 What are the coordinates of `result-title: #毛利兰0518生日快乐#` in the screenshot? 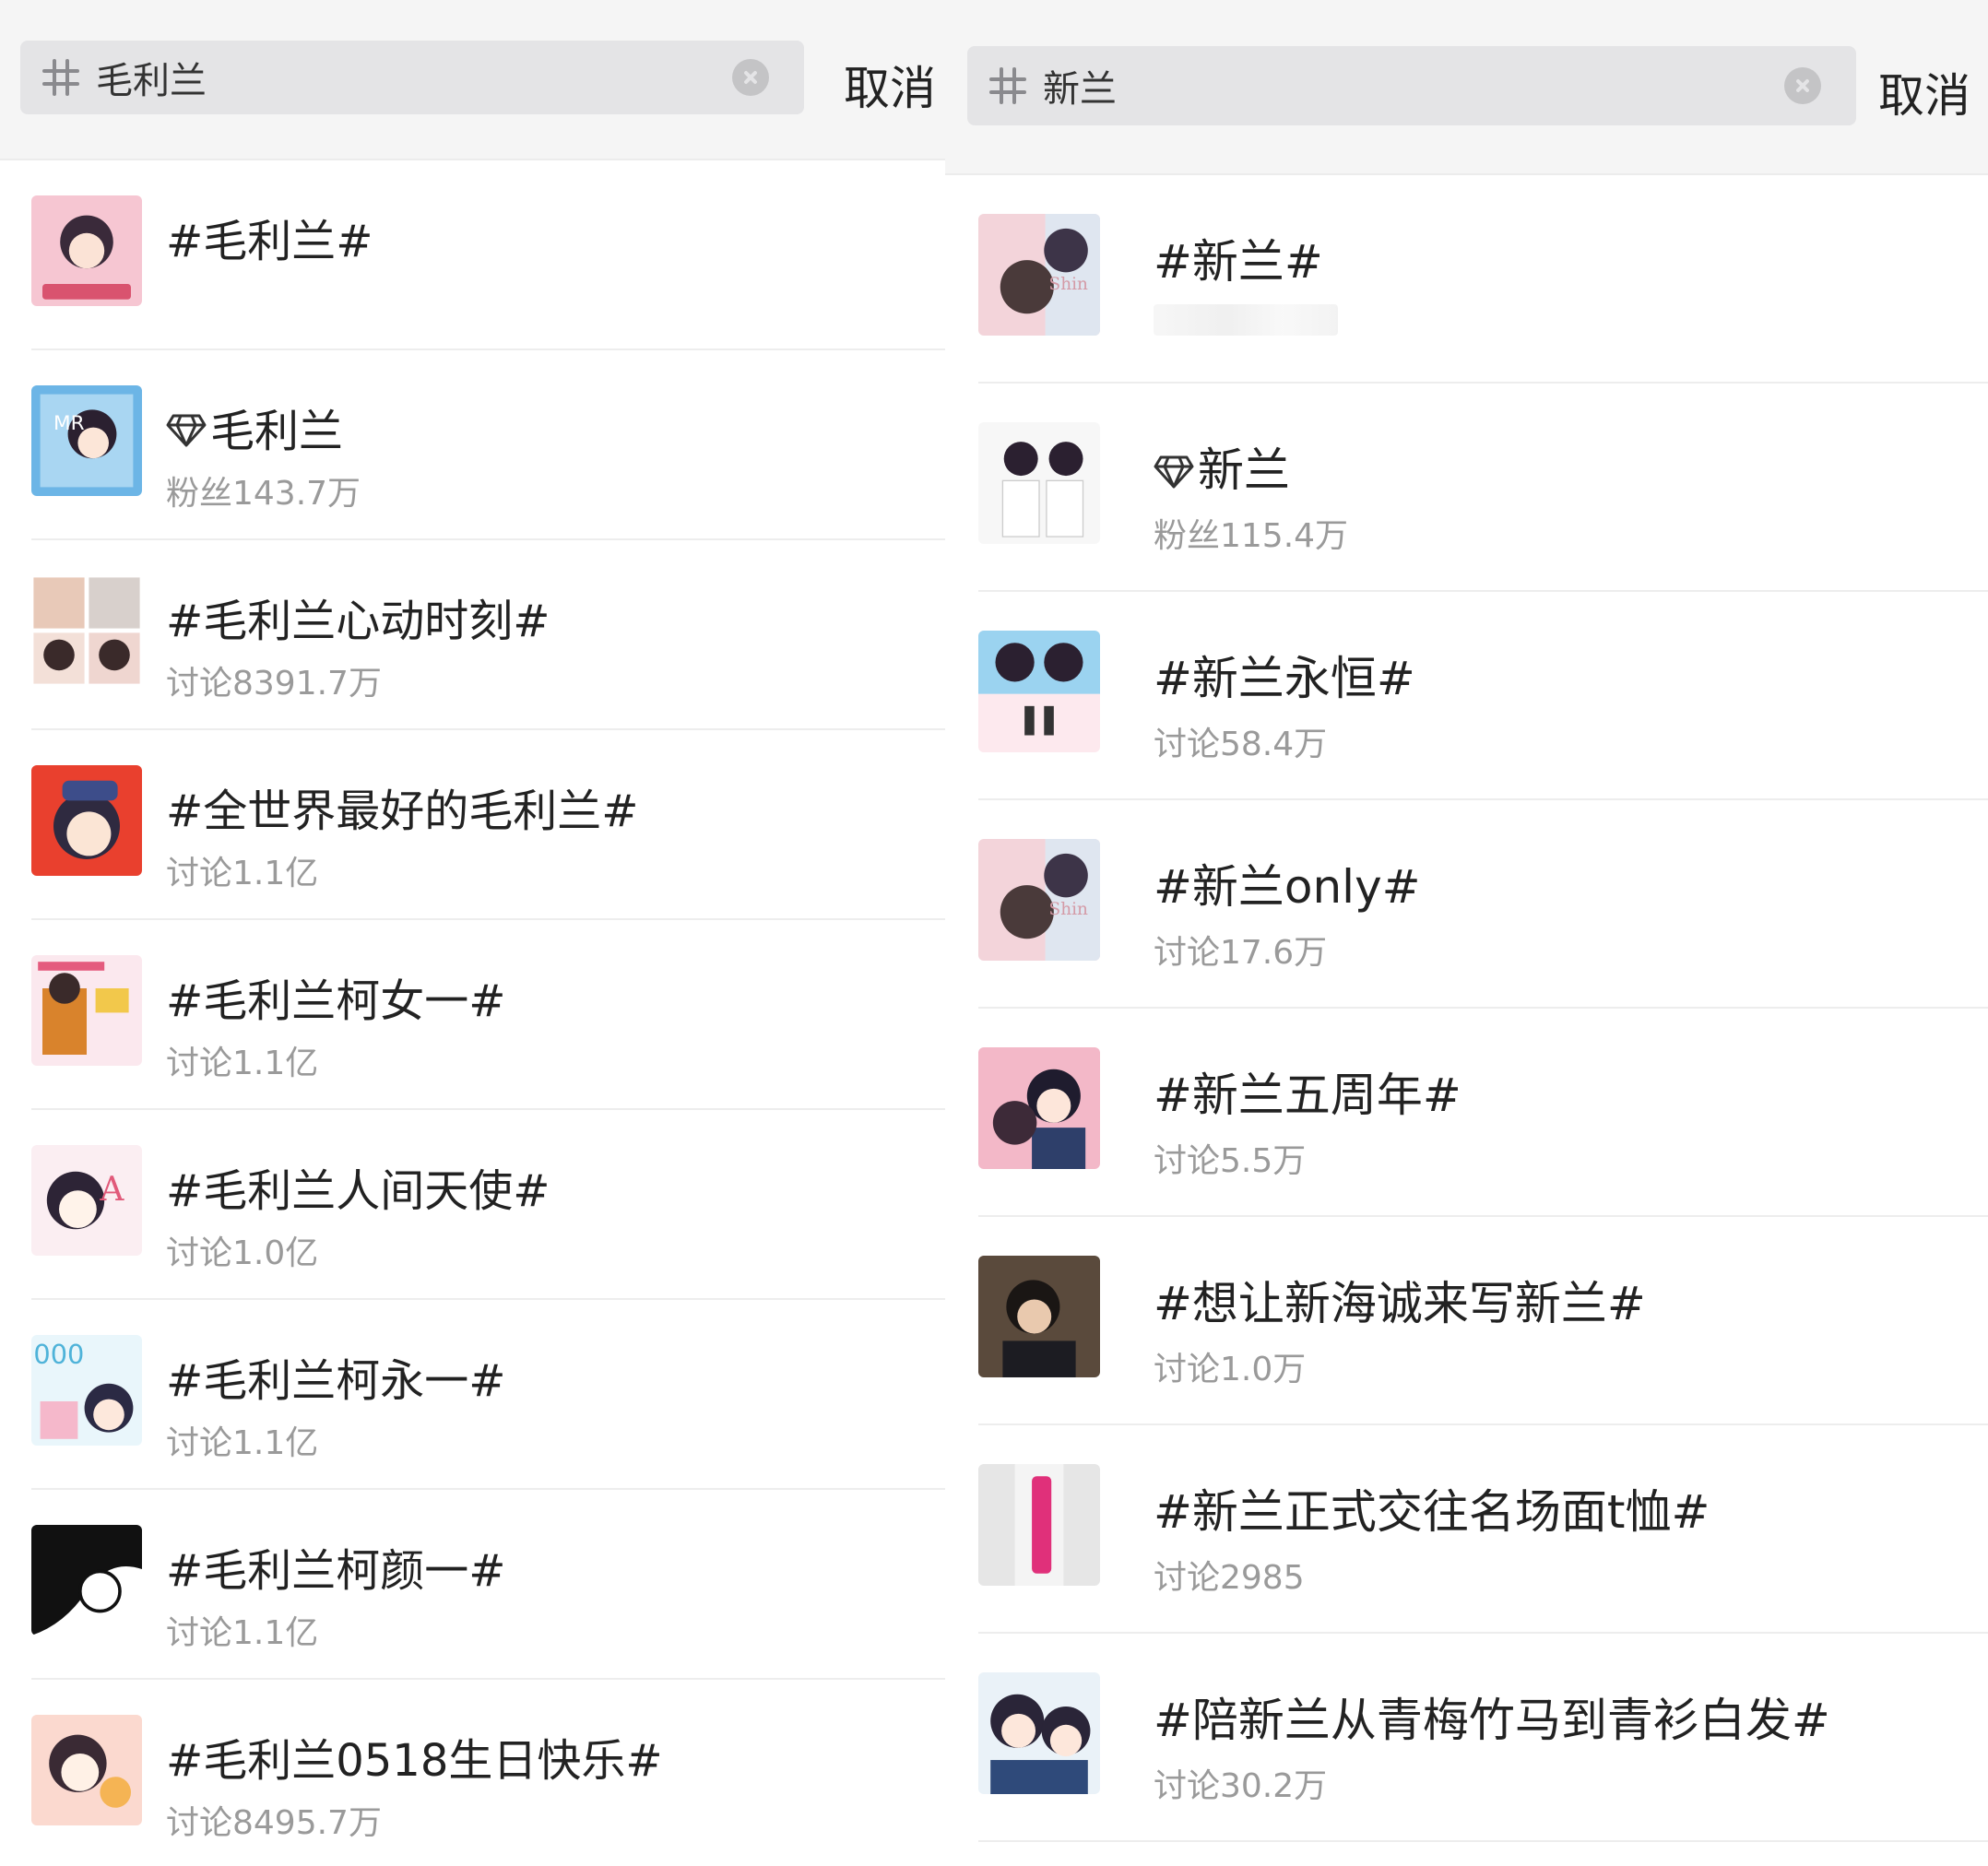 It's located at (414, 1756).